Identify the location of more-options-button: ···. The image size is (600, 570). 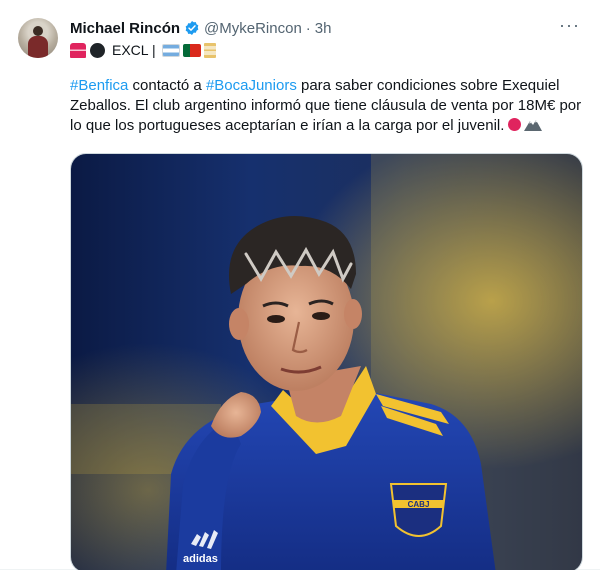
(569, 25).